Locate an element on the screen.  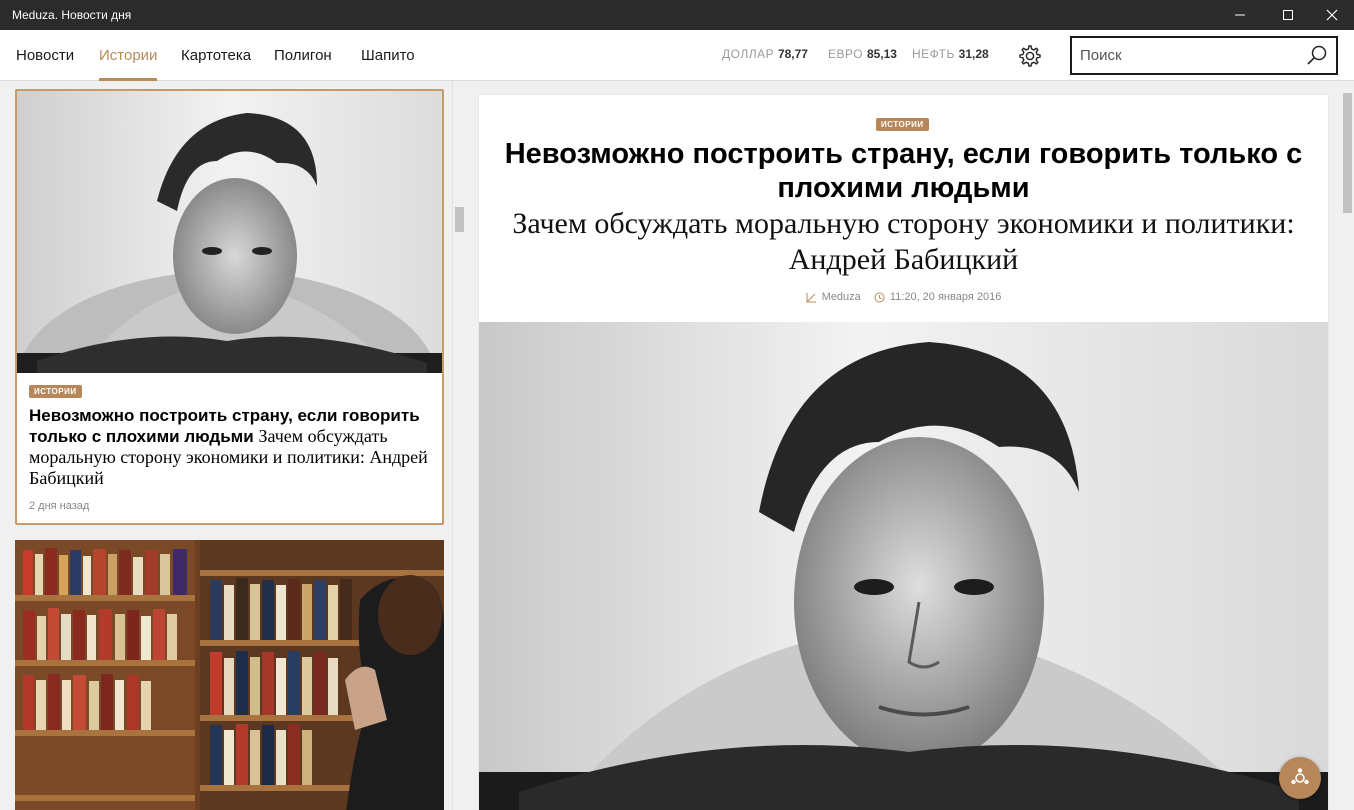
story-photo is located at coordinates (229, 232).